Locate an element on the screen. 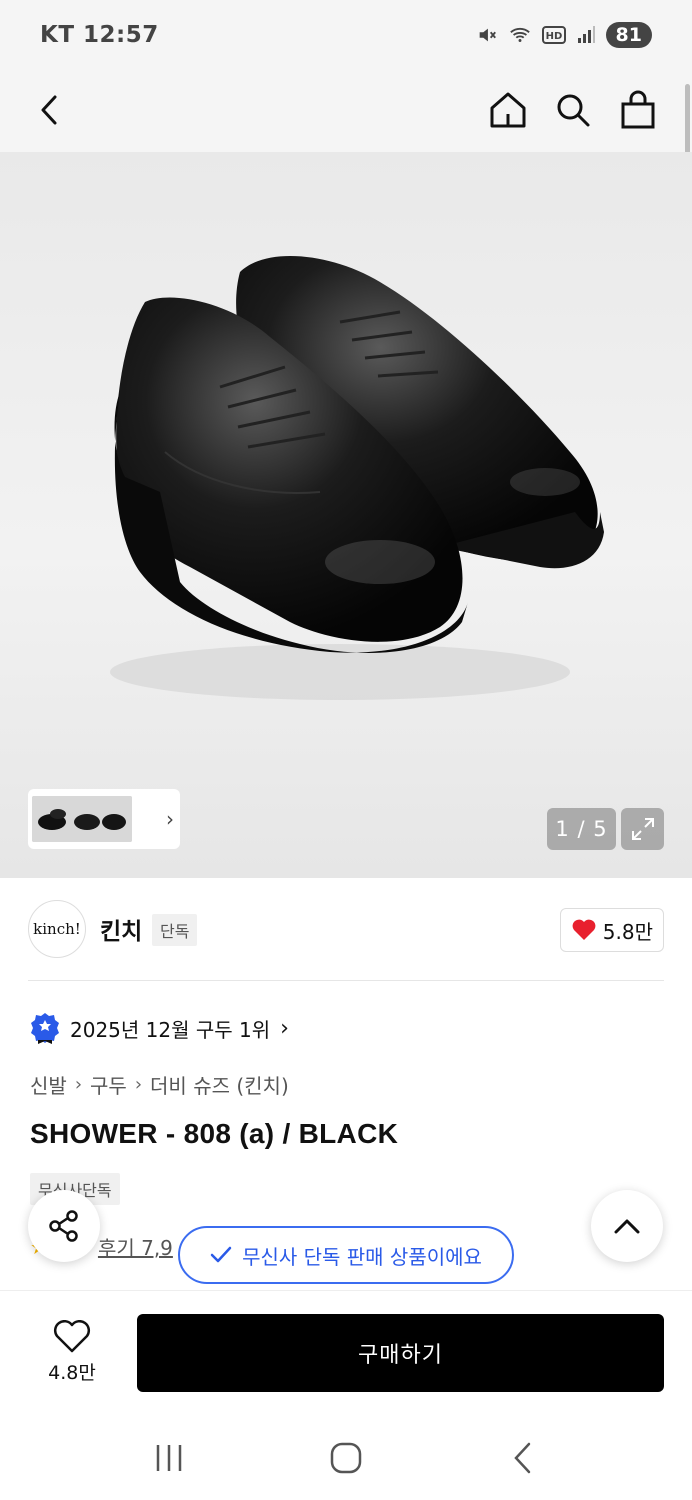 The height and width of the screenshot is (1500, 692). buy-button: 구매하기 is located at coordinates (400, 1353).